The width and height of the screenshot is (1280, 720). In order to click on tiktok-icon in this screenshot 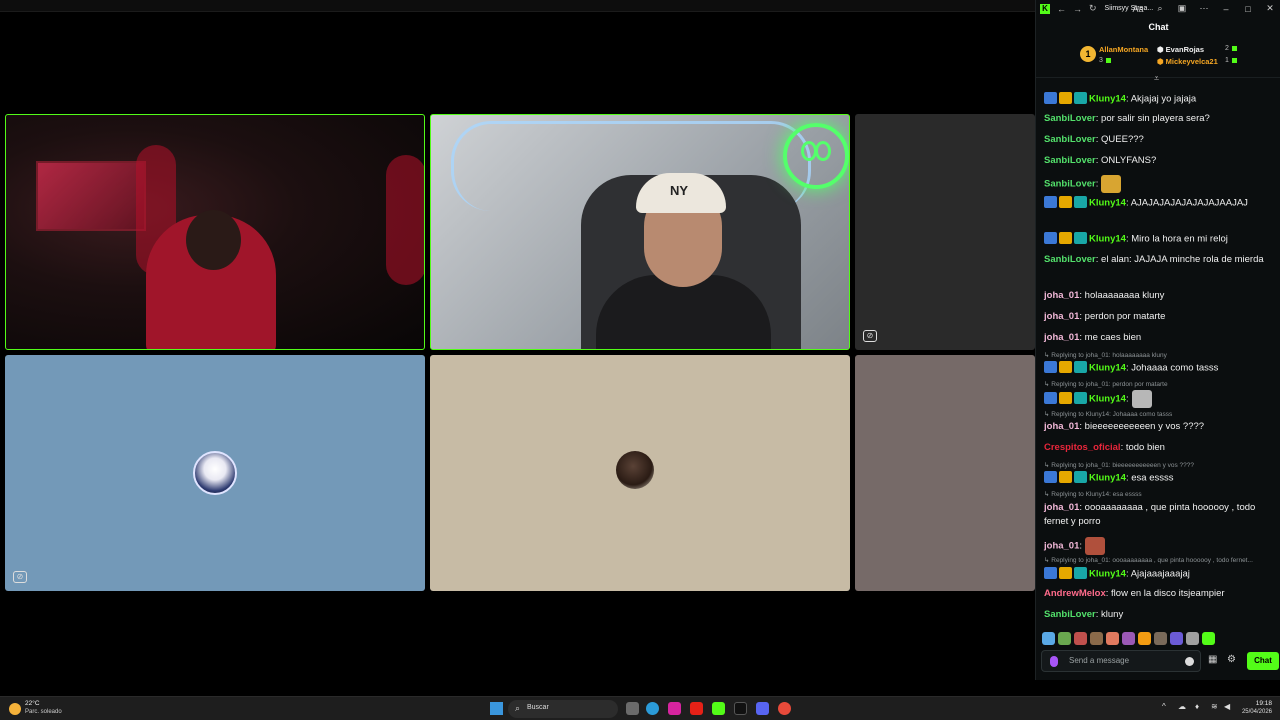, I will do `click(740, 708)`.